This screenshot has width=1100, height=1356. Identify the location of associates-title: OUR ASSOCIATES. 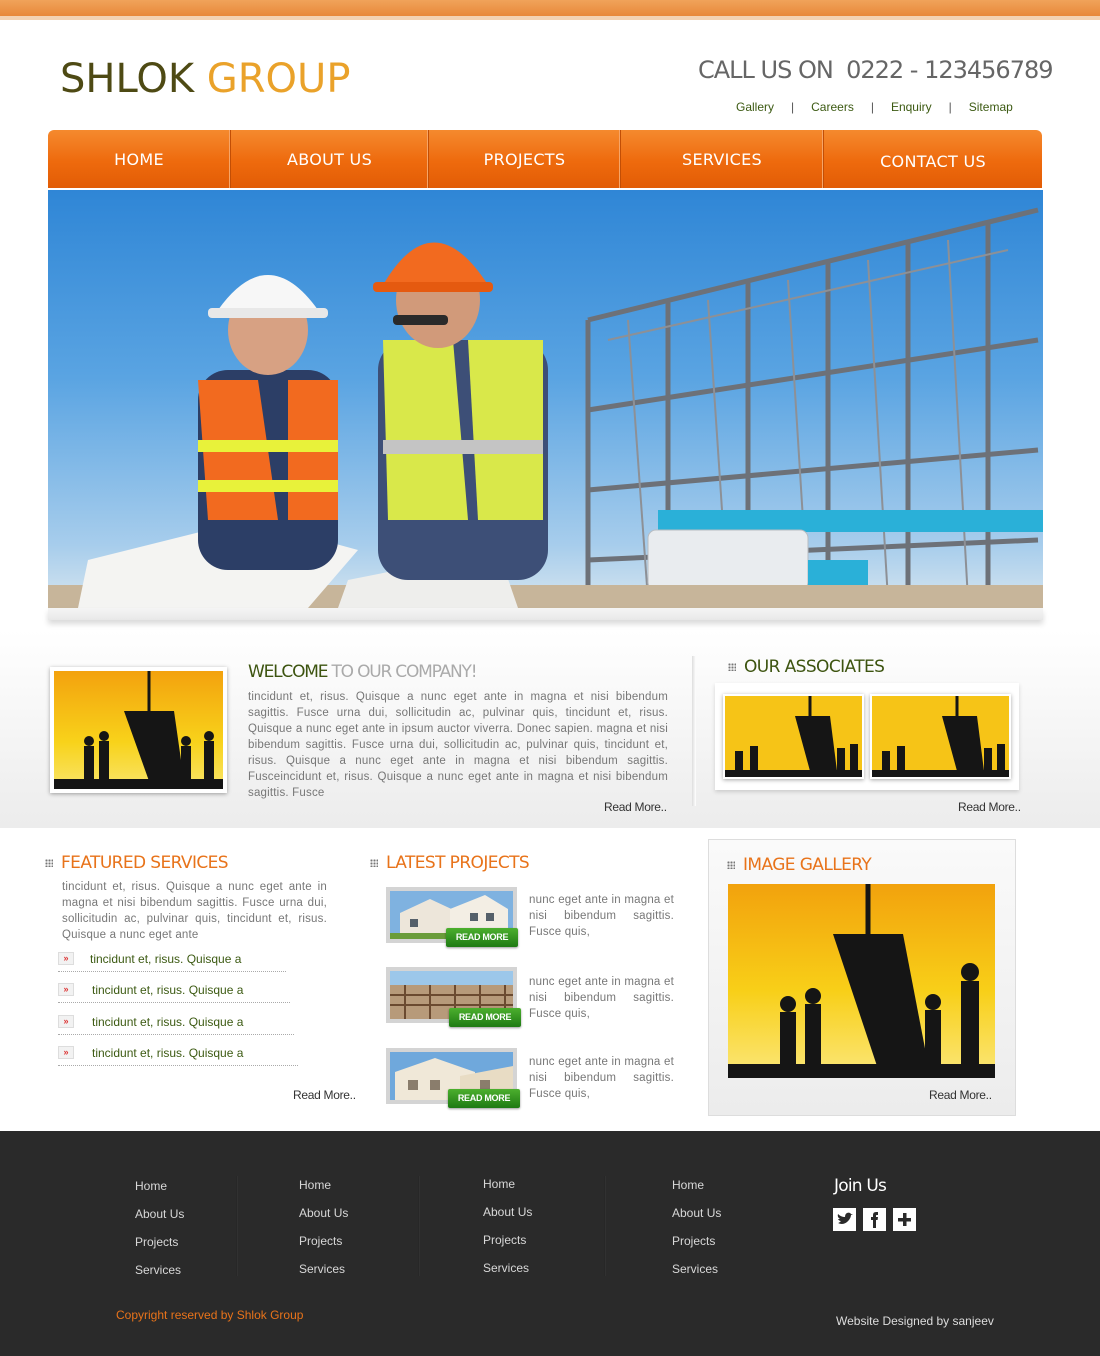
(806, 667).